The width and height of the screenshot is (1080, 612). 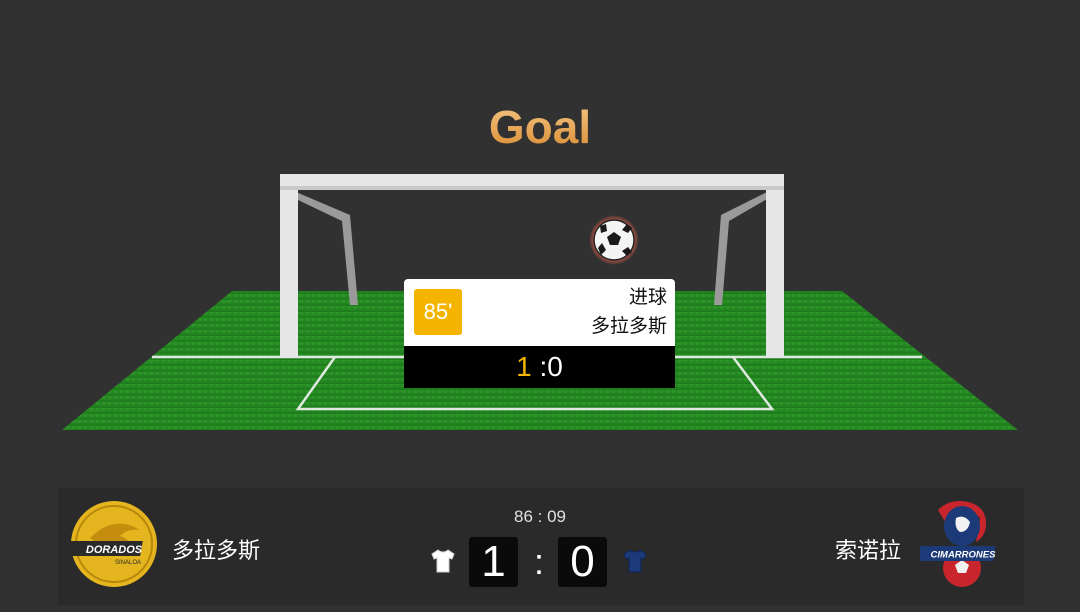 I want to click on home-logo-text: DORADOS, so click(x=114, y=550).